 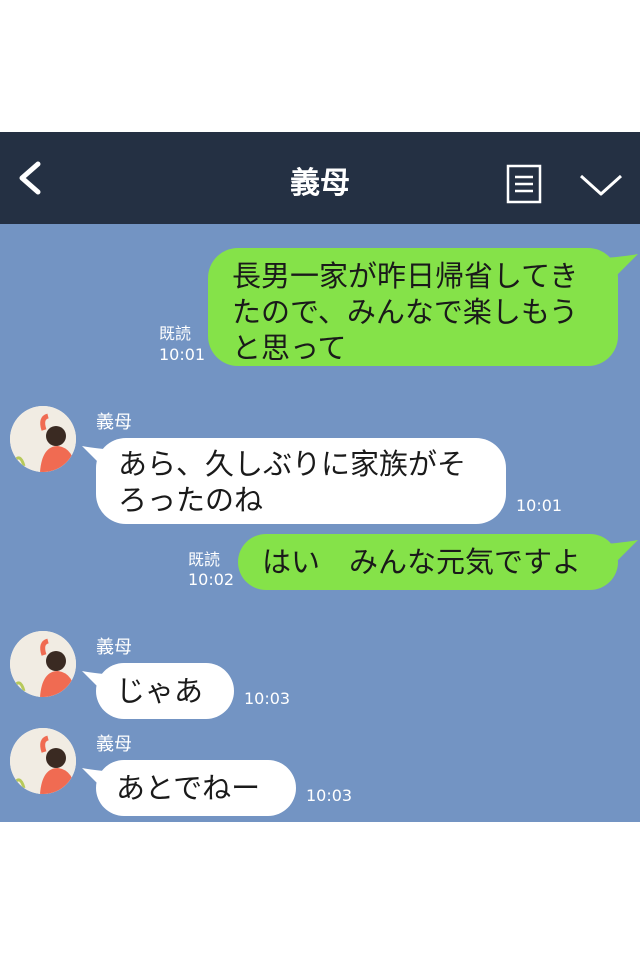 I want to click on message-line: じゃあ, so click(x=160, y=691).